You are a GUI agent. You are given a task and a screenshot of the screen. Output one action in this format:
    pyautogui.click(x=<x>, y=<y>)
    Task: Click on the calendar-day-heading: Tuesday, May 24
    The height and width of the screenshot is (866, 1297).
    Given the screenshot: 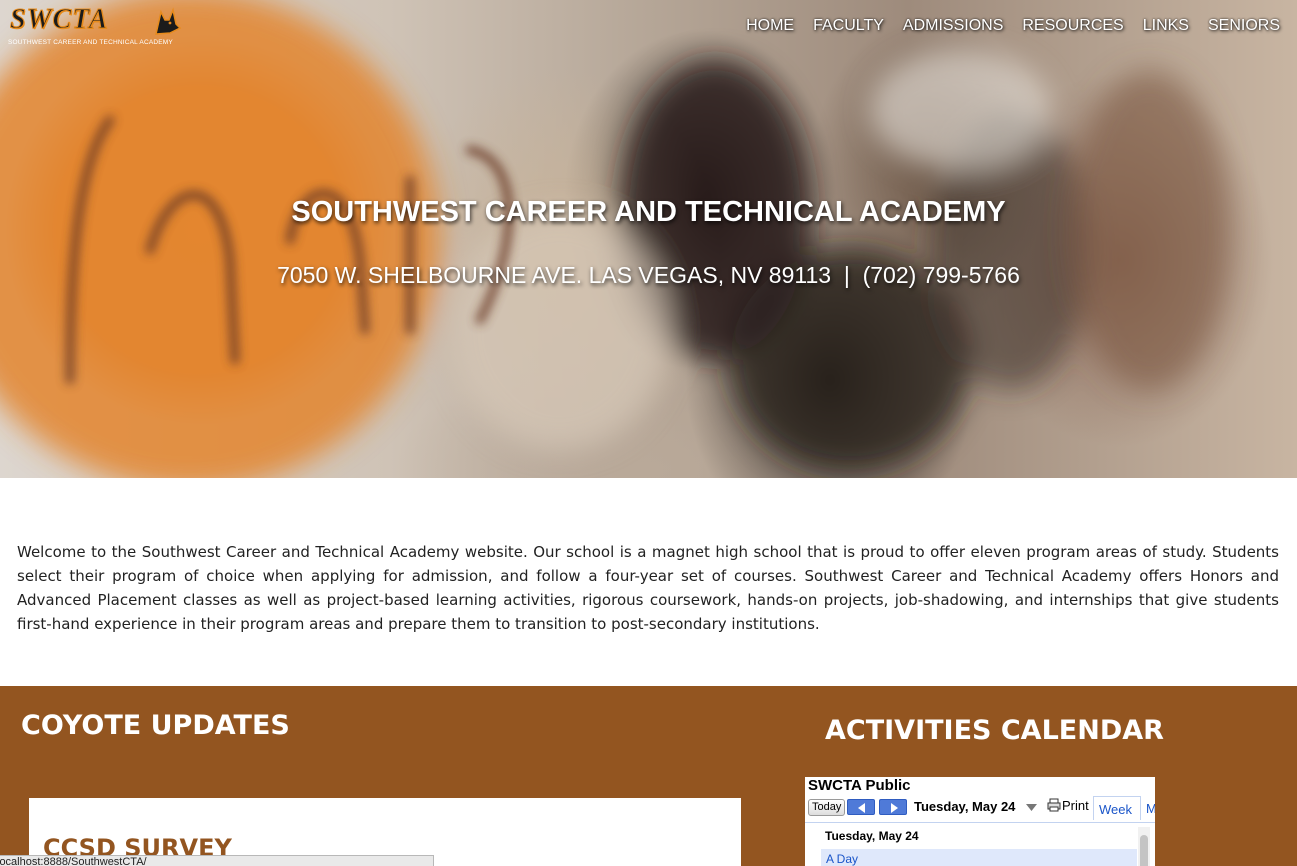 What is the action you would take?
    pyautogui.click(x=872, y=836)
    